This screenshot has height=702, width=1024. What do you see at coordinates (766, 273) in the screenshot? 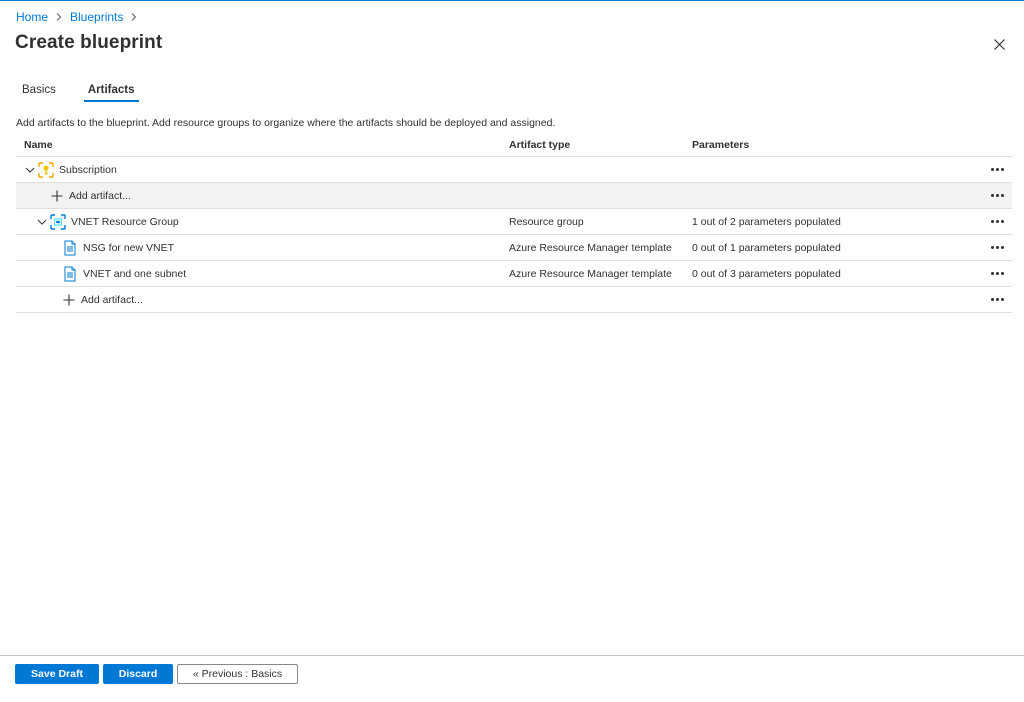
I see `row-parameters: 0 out of 3 parameters populated` at bounding box center [766, 273].